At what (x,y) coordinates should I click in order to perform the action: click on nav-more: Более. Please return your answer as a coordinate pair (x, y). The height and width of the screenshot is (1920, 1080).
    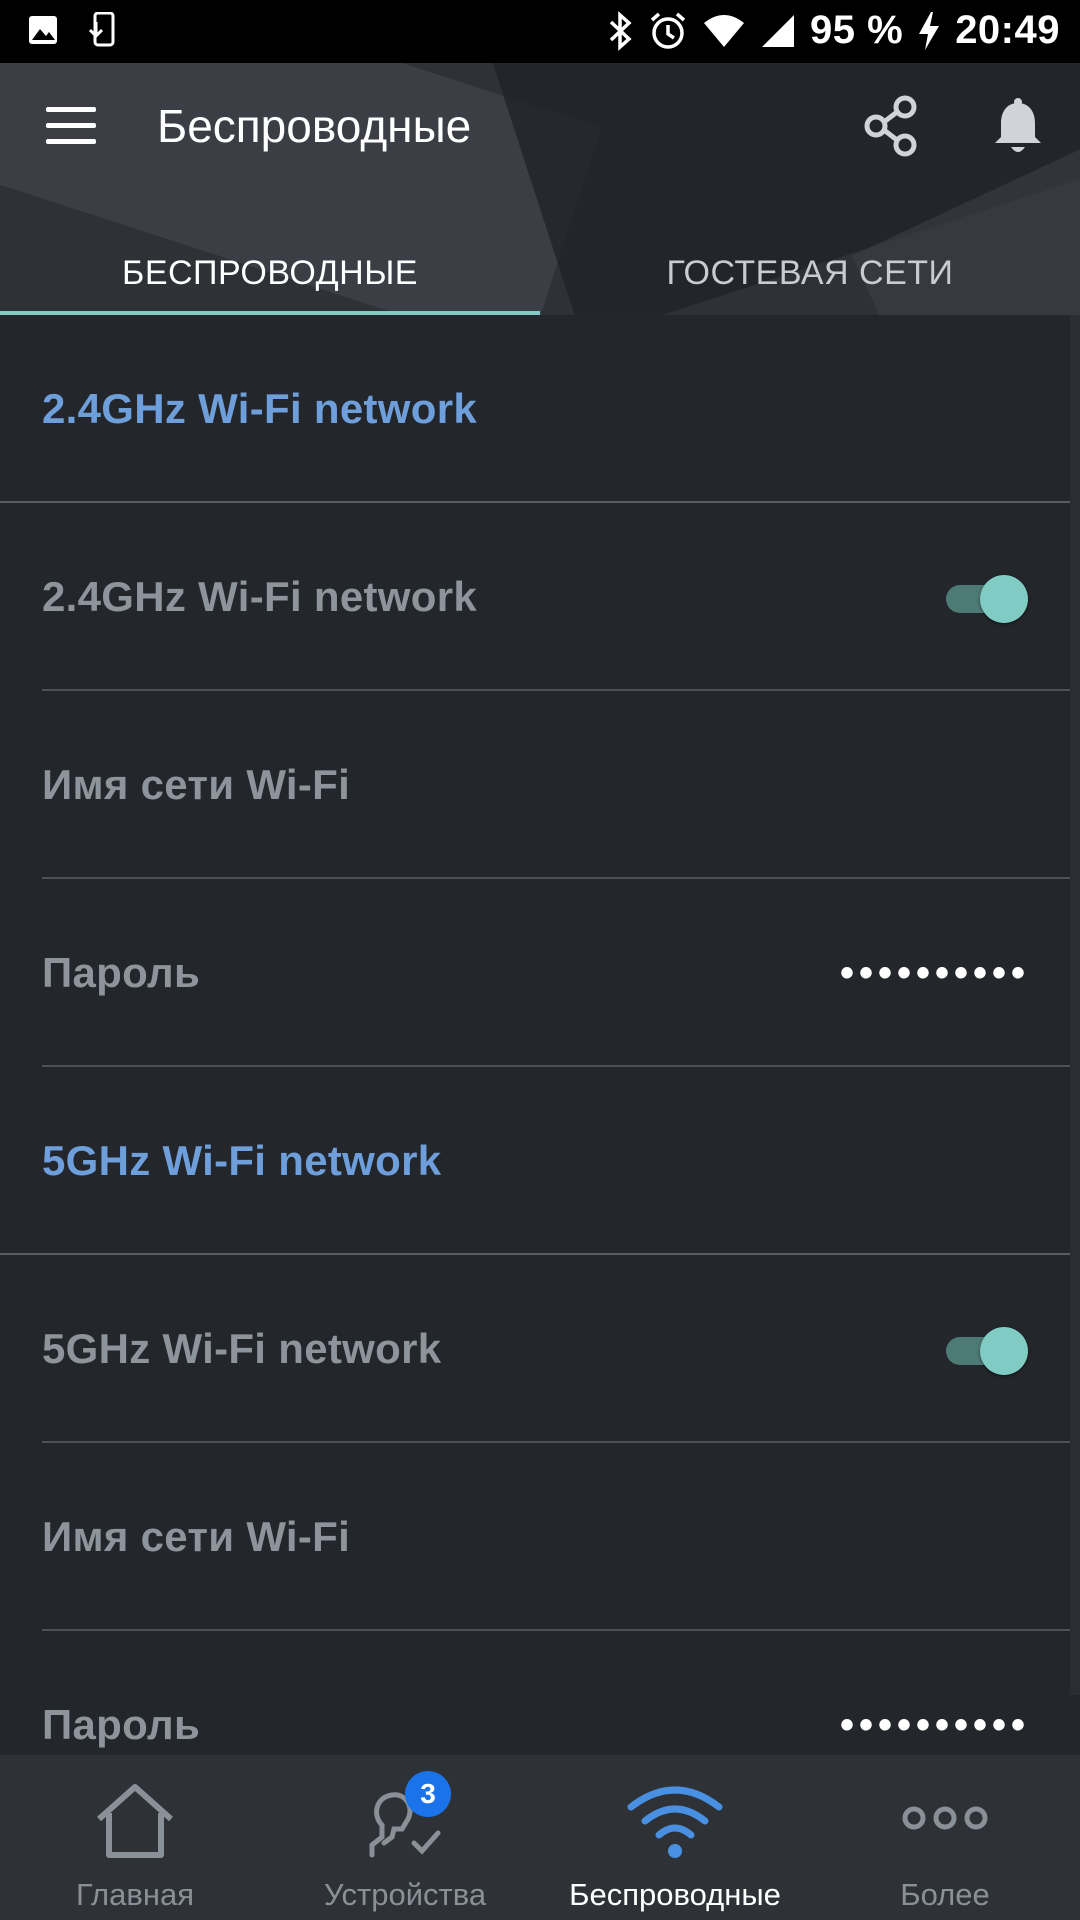
    Looking at the image, I should click on (945, 1837).